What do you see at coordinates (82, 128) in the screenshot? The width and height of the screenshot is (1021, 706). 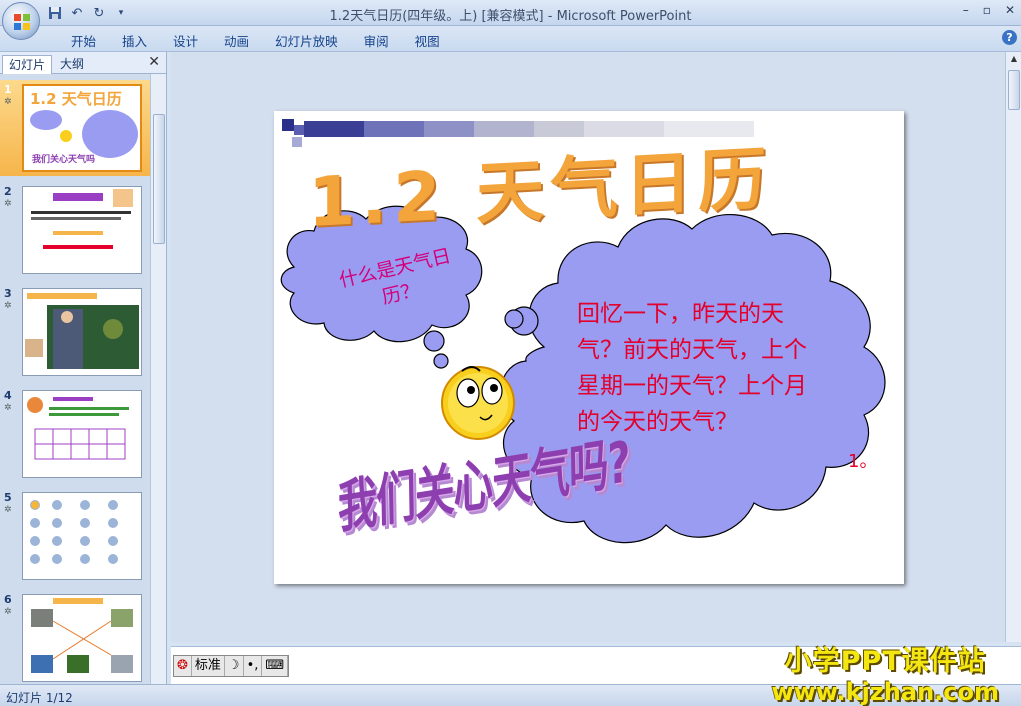 I see `thumbnail-preview: 1.2 天气日历 我们关心天气吗` at bounding box center [82, 128].